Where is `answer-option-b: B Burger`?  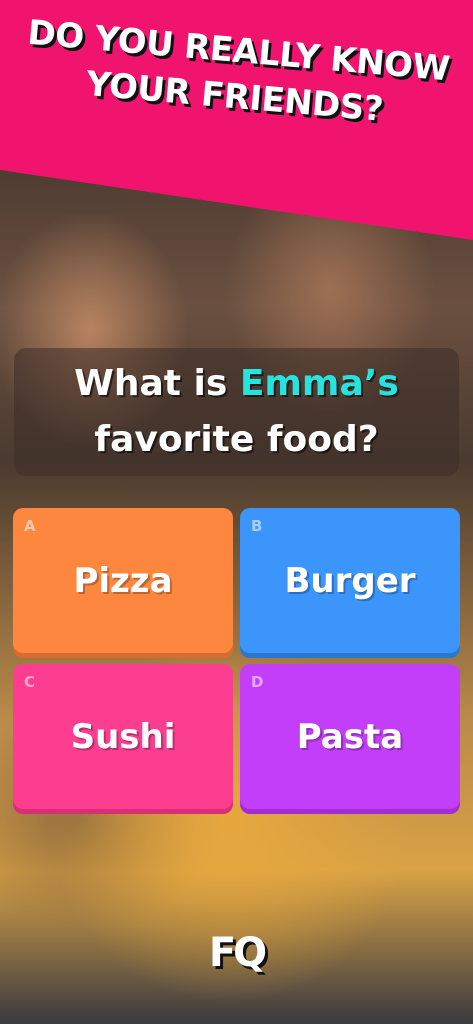 answer-option-b: B Burger is located at coordinates (350, 580).